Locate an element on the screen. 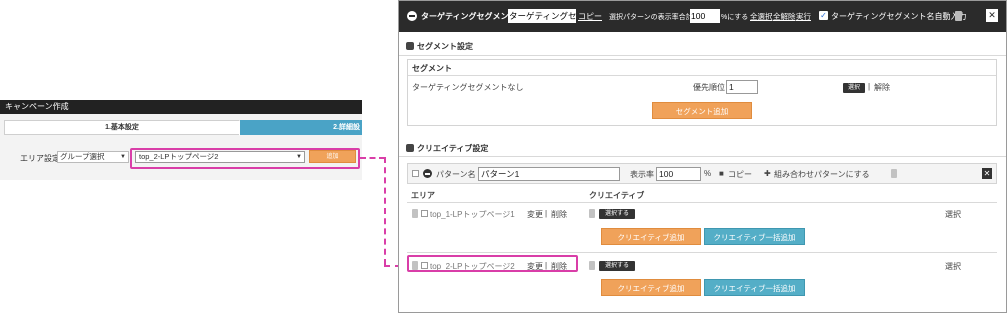 The image size is (1007, 313). column-header-creative: クリエイティブ is located at coordinates (617, 195).